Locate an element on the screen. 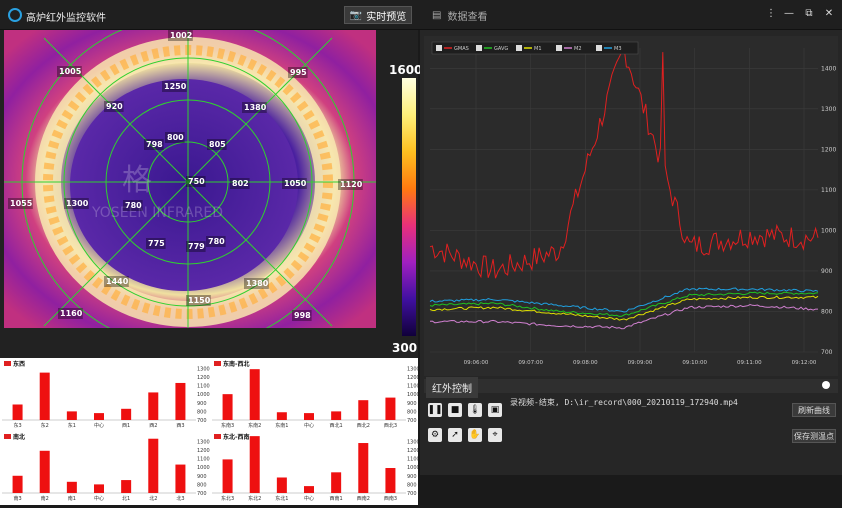  restore-button: ⧉ is located at coordinates (809, 13).